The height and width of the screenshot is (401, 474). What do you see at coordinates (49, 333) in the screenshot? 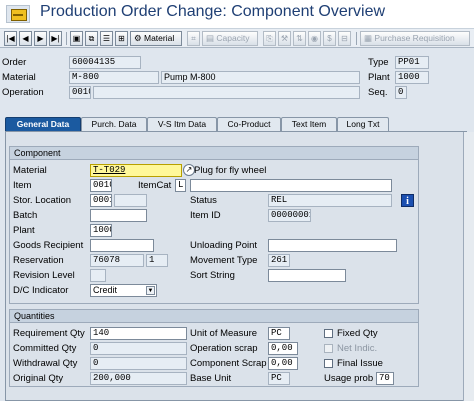
I see `requirement-qty-label: Requirement Qty` at bounding box center [49, 333].